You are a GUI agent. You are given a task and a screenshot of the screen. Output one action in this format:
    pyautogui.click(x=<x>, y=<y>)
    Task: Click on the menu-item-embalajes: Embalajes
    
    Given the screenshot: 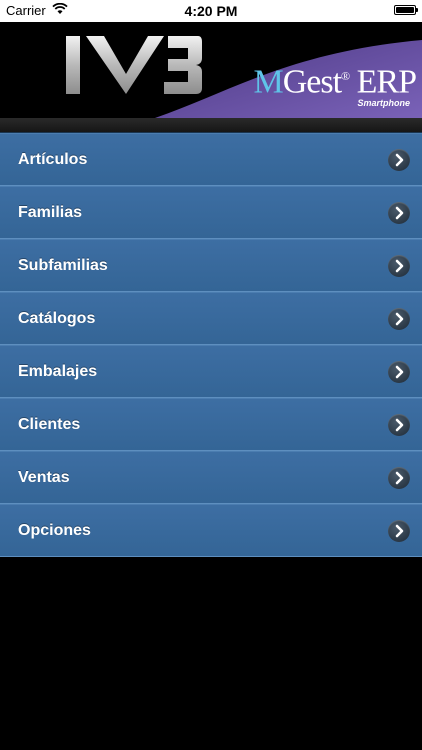 What is the action you would take?
    pyautogui.click(x=211, y=371)
    